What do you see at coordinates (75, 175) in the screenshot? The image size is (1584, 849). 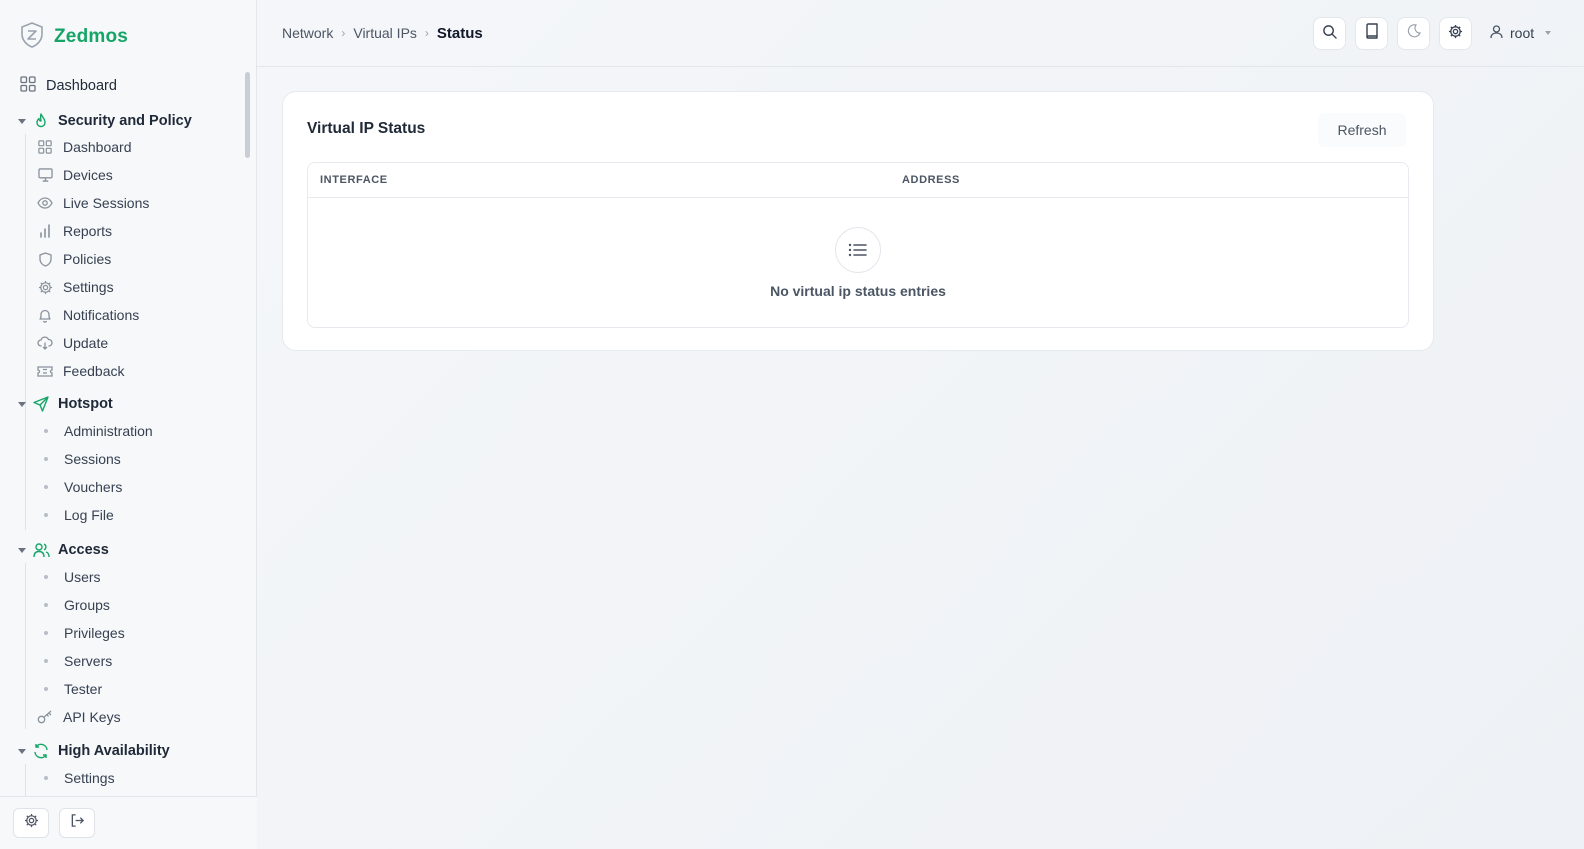 I see `sidebar-item-devices: Devices` at bounding box center [75, 175].